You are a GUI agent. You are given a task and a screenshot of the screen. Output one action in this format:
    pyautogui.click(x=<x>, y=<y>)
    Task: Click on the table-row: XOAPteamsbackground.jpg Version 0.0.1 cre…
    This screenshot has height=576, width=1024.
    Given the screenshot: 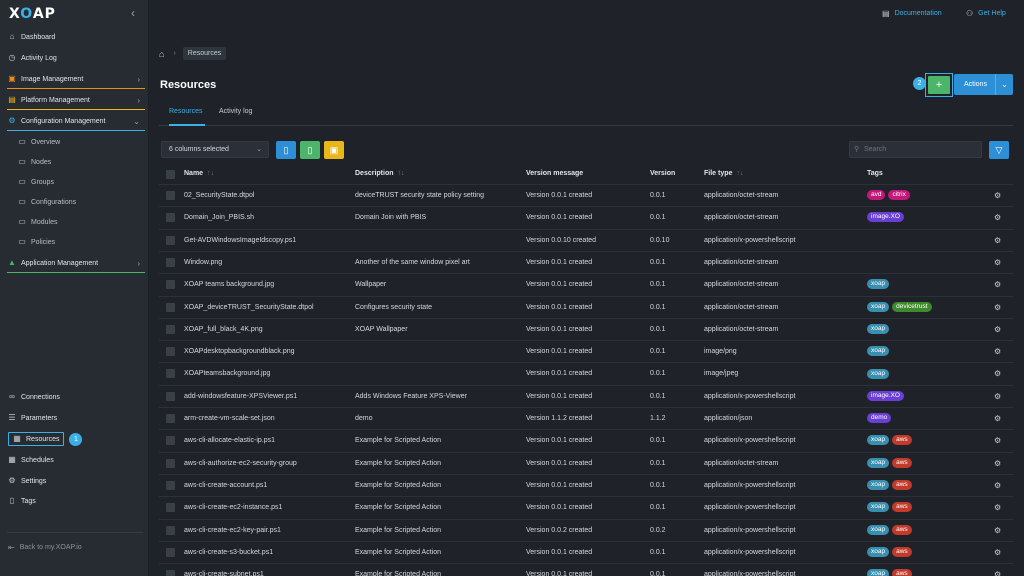 What is the action you would take?
    pyautogui.click(x=586, y=373)
    